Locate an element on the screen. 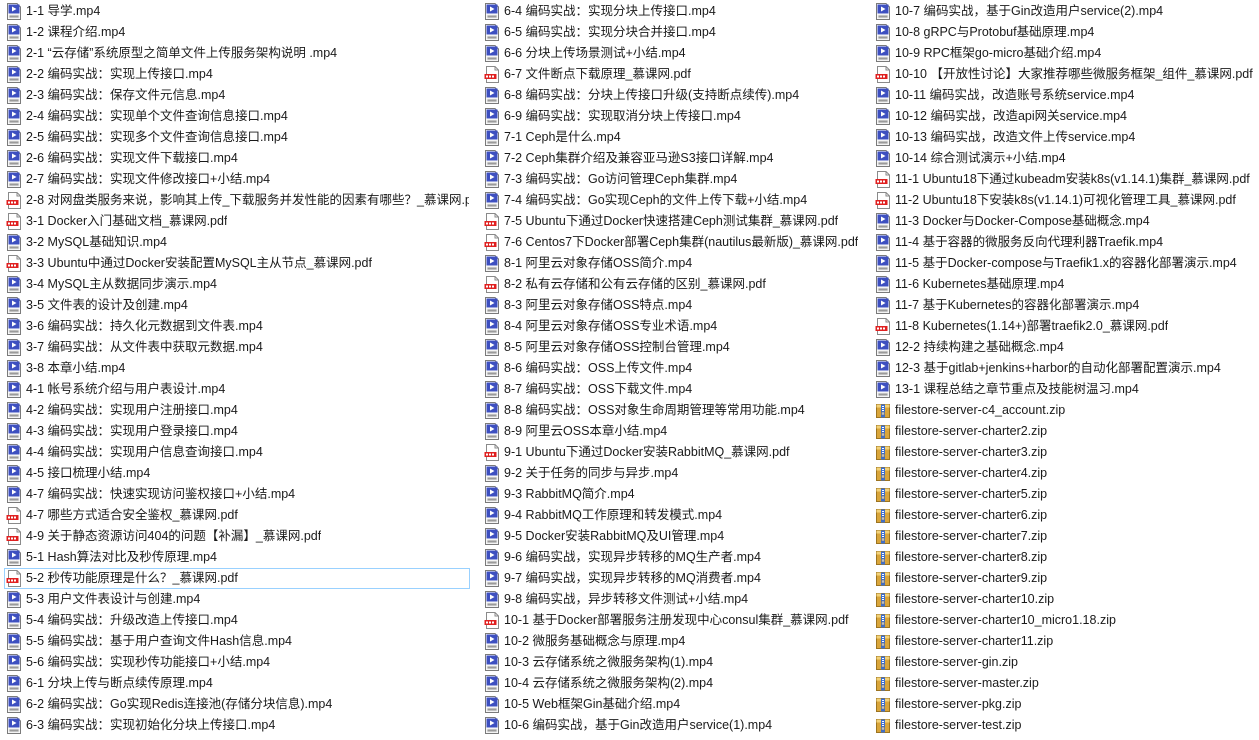 The width and height of the screenshot is (1259, 740). file-item: 7-4 编码实战：Go实现Ceph的文件上传下载+小结.mp4 is located at coordinates (674, 200).